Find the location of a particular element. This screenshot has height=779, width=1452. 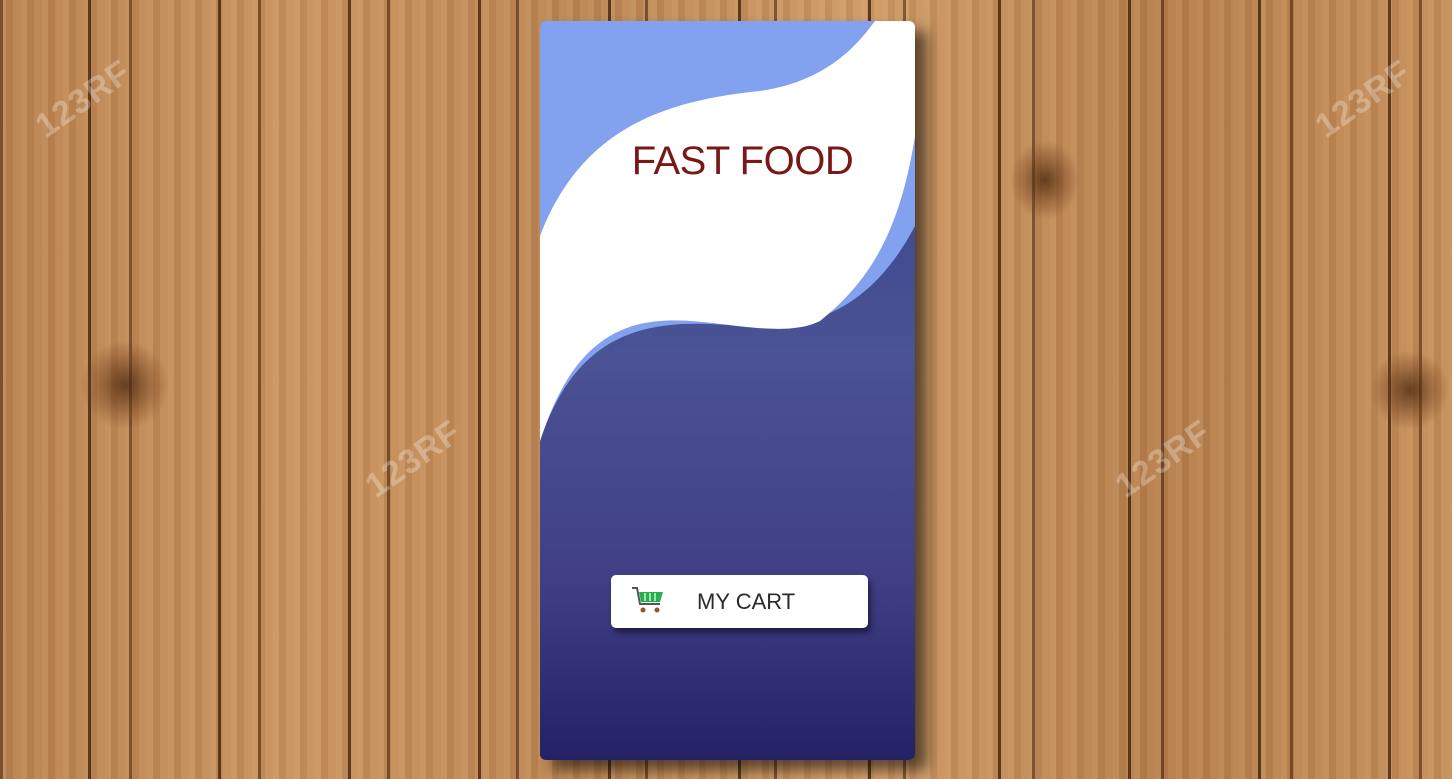

my-cart-label: MY CART is located at coordinates (746, 601).